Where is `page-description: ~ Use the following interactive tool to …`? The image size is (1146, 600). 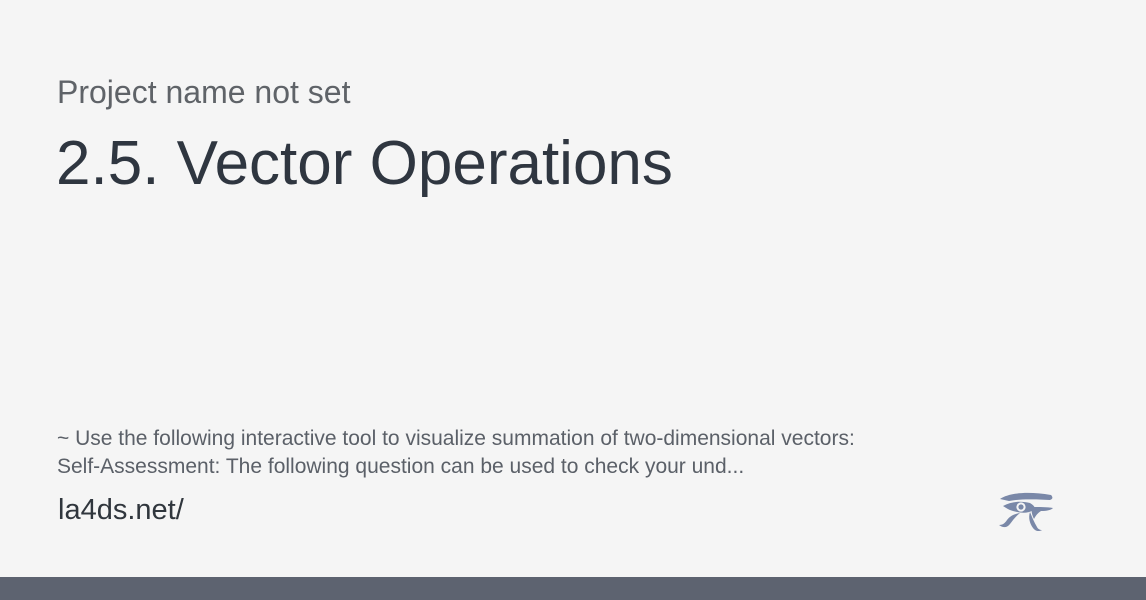 page-description: ~ Use the following interactive tool to … is located at coordinates (537, 453).